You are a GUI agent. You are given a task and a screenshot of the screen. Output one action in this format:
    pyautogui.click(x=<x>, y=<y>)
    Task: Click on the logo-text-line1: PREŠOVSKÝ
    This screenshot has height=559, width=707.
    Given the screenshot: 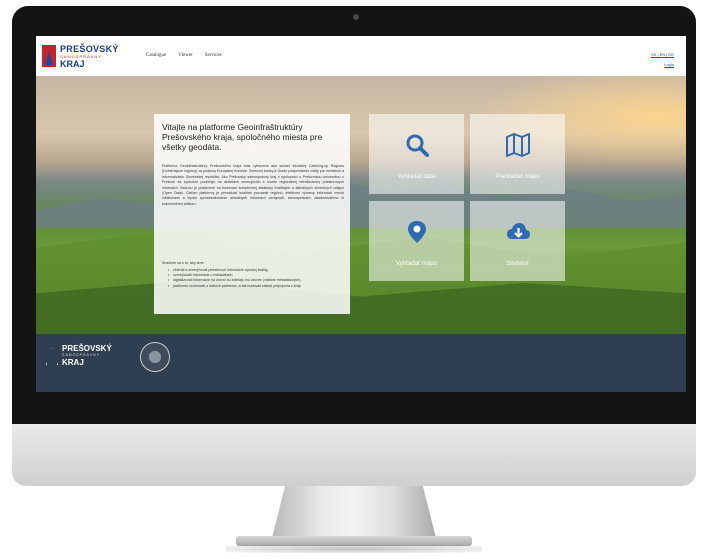 What is the action you would take?
    pyautogui.click(x=89, y=49)
    